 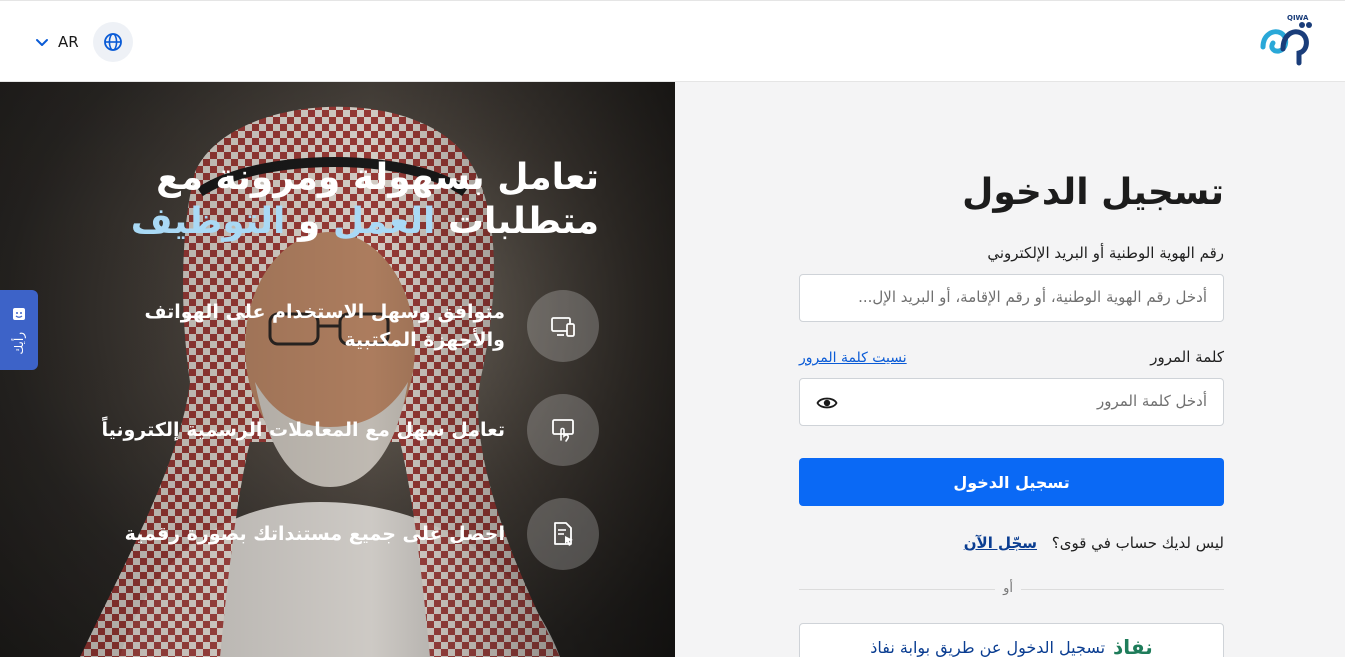 I want to click on feature-text-line: والأجهزة المكتبية, so click(x=424, y=340).